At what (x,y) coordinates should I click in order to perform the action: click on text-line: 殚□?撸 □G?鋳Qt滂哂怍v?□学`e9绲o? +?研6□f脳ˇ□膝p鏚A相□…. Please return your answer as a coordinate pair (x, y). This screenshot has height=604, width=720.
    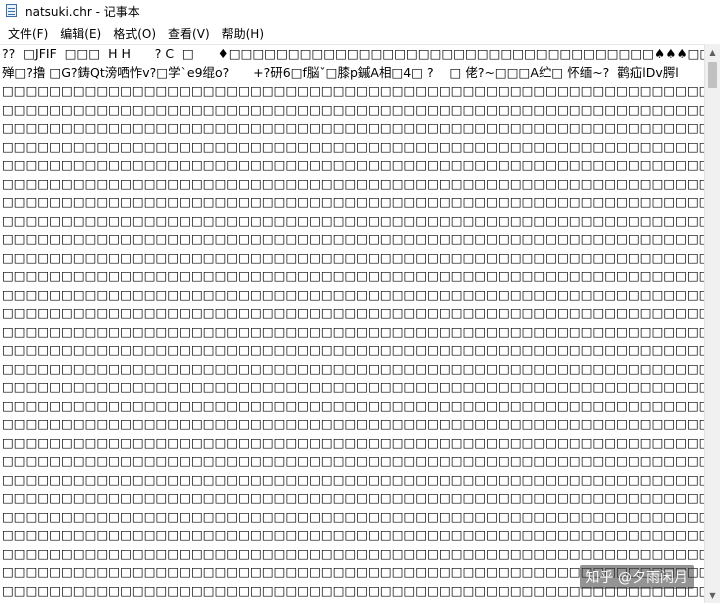
    Looking at the image, I should click on (340, 72).